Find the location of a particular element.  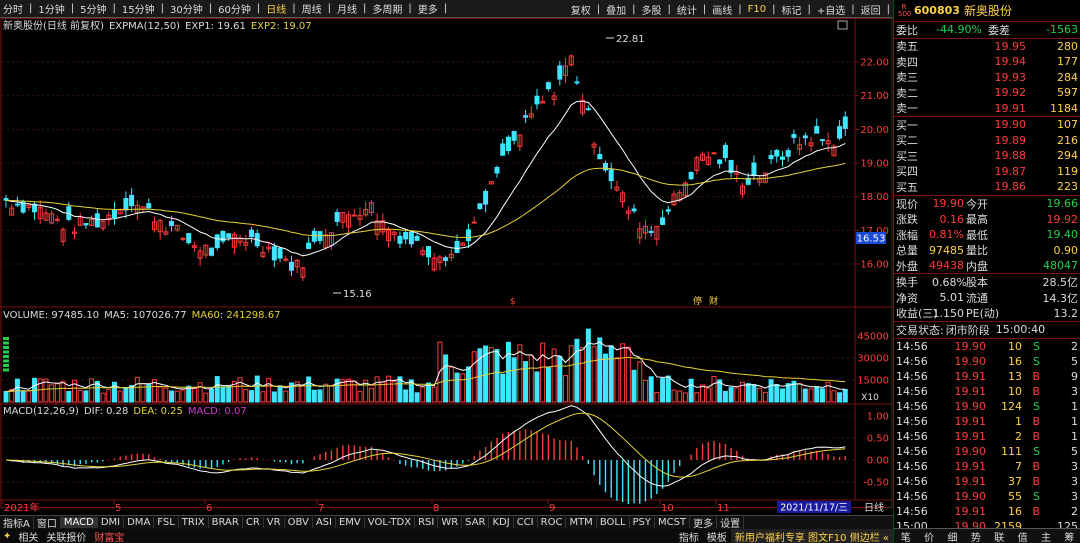

indicator-tab: DMA is located at coordinates (139, 522).